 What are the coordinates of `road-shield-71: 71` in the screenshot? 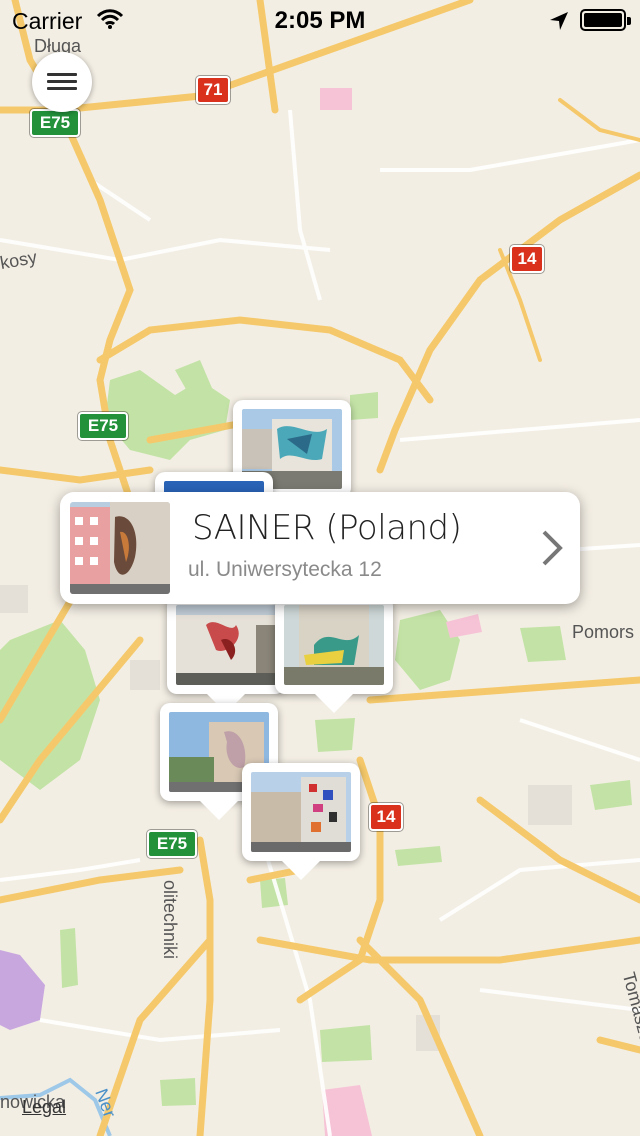 It's located at (213, 90).